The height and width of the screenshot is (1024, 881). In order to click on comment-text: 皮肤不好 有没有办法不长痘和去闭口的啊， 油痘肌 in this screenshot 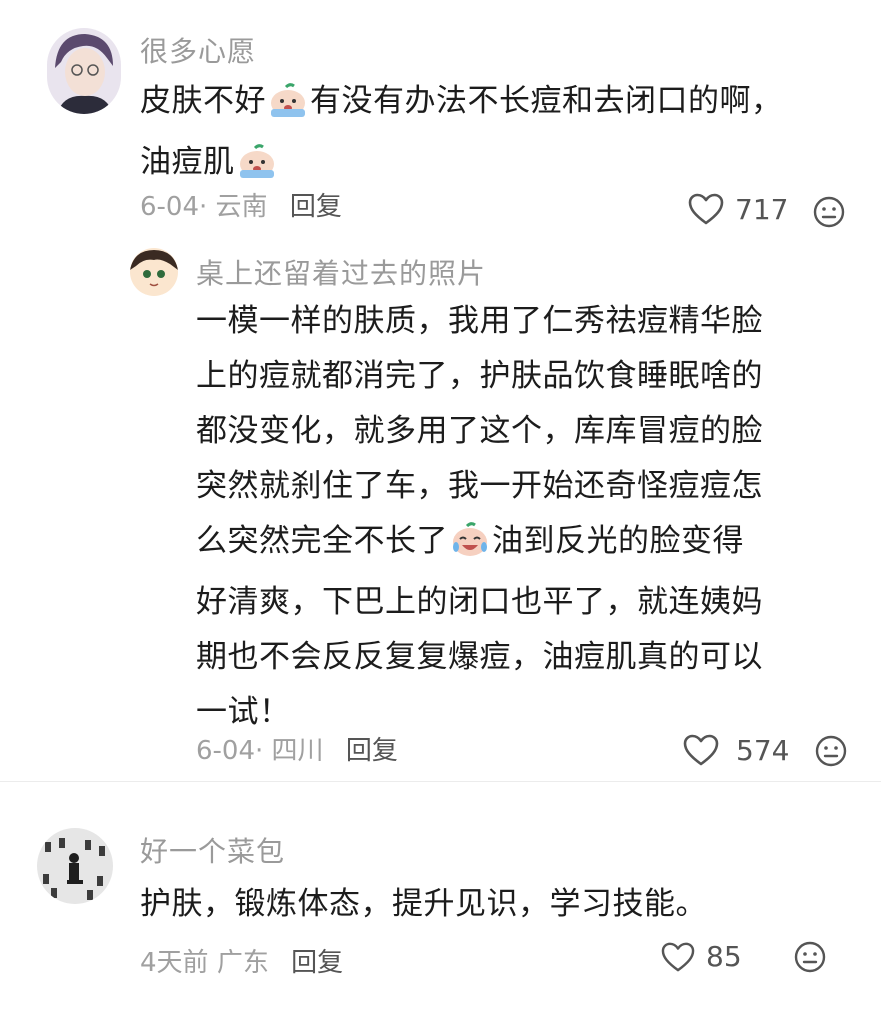, I will do `click(461, 135)`.